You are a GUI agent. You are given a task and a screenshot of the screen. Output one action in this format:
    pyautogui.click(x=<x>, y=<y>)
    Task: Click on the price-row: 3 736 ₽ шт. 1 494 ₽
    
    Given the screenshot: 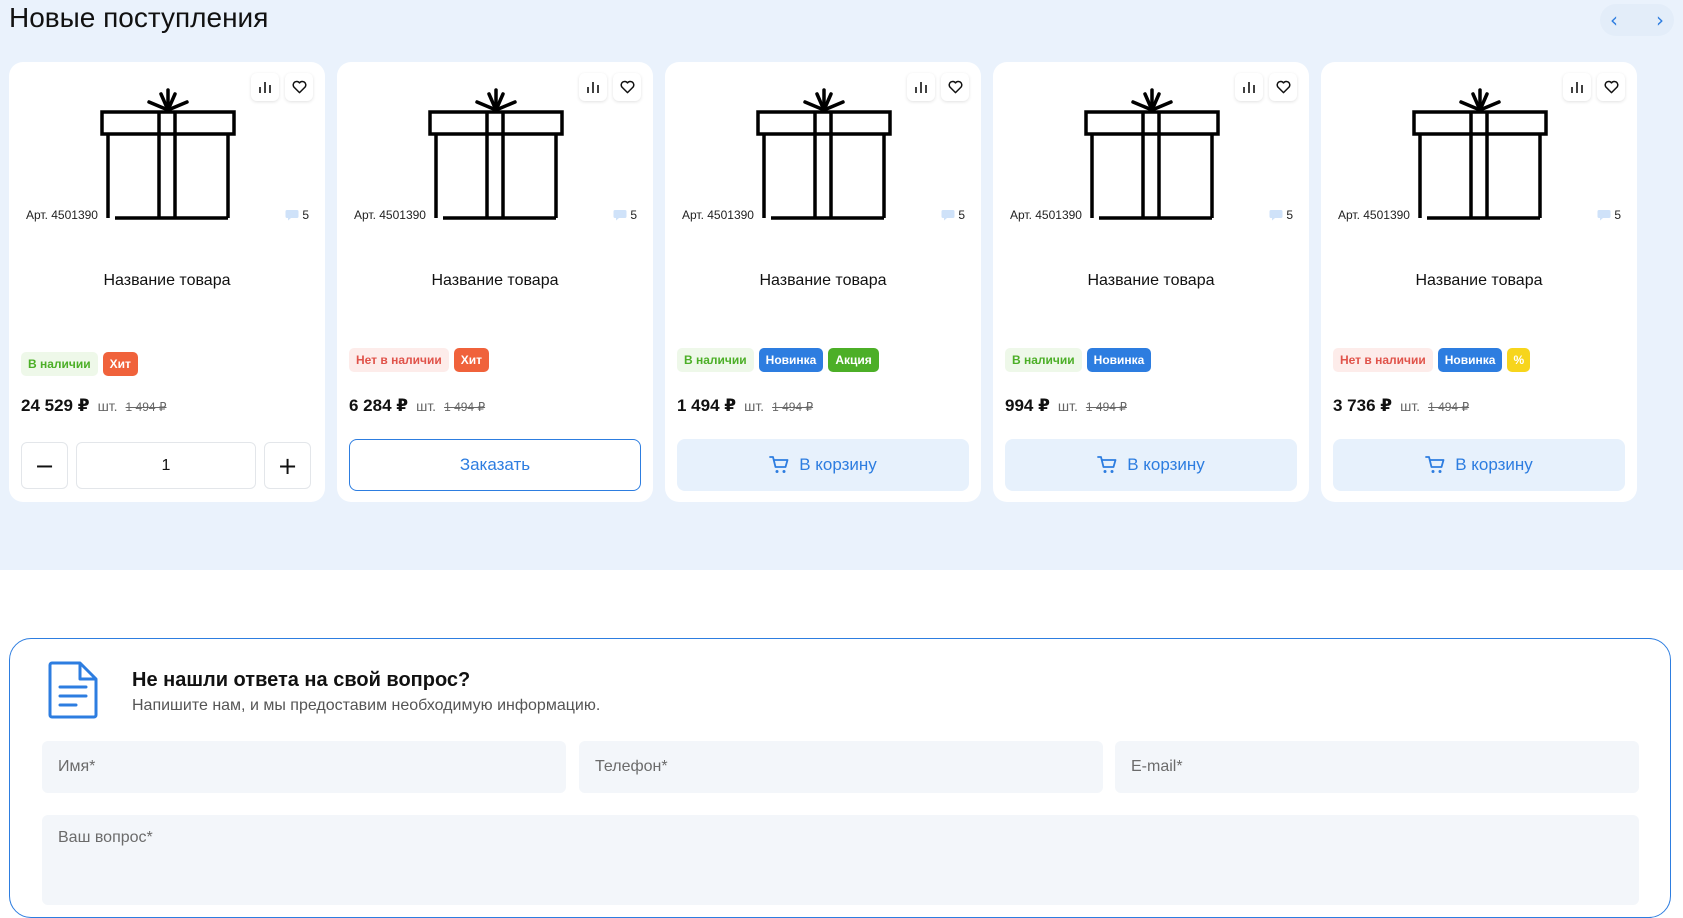 What is the action you would take?
    pyautogui.click(x=1401, y=406)
    